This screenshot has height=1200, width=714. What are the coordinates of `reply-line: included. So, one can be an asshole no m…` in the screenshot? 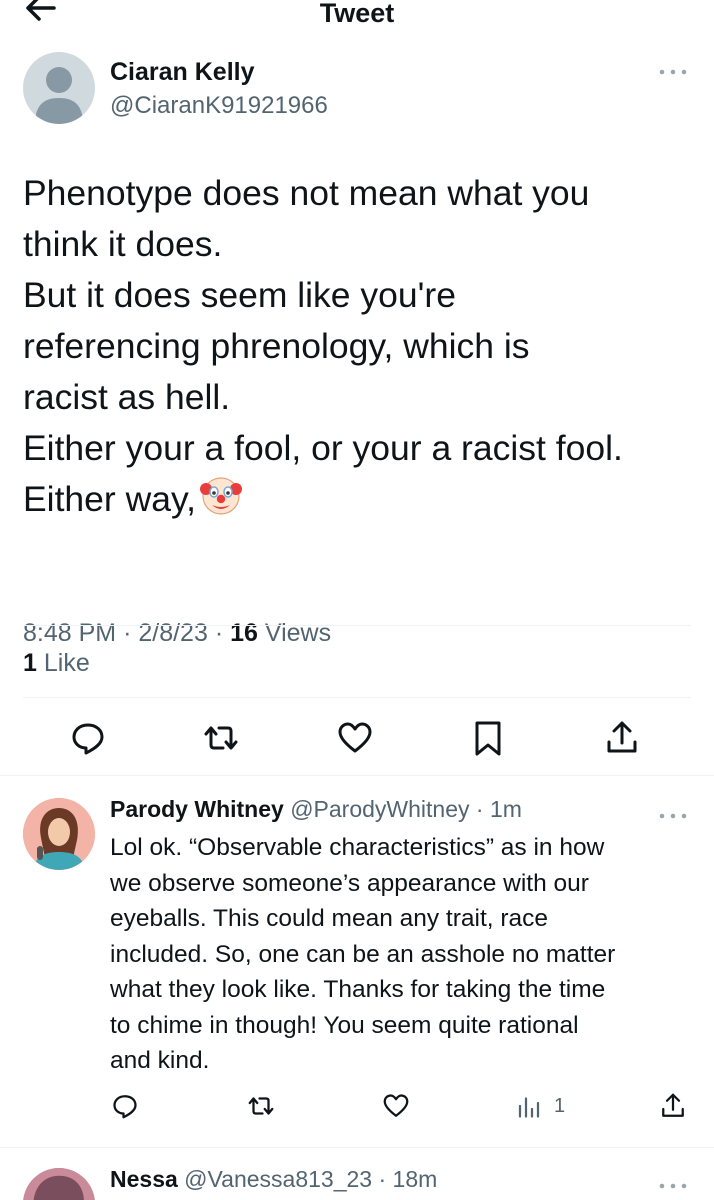 It's located at (363, 954).